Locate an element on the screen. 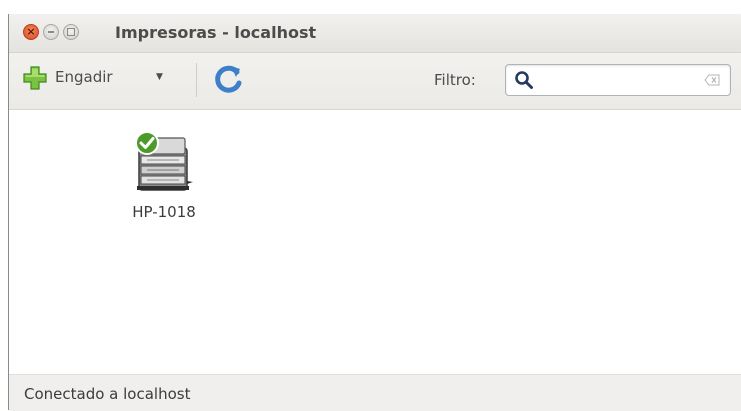  filter-search-input is located at coordinates (618, 80).